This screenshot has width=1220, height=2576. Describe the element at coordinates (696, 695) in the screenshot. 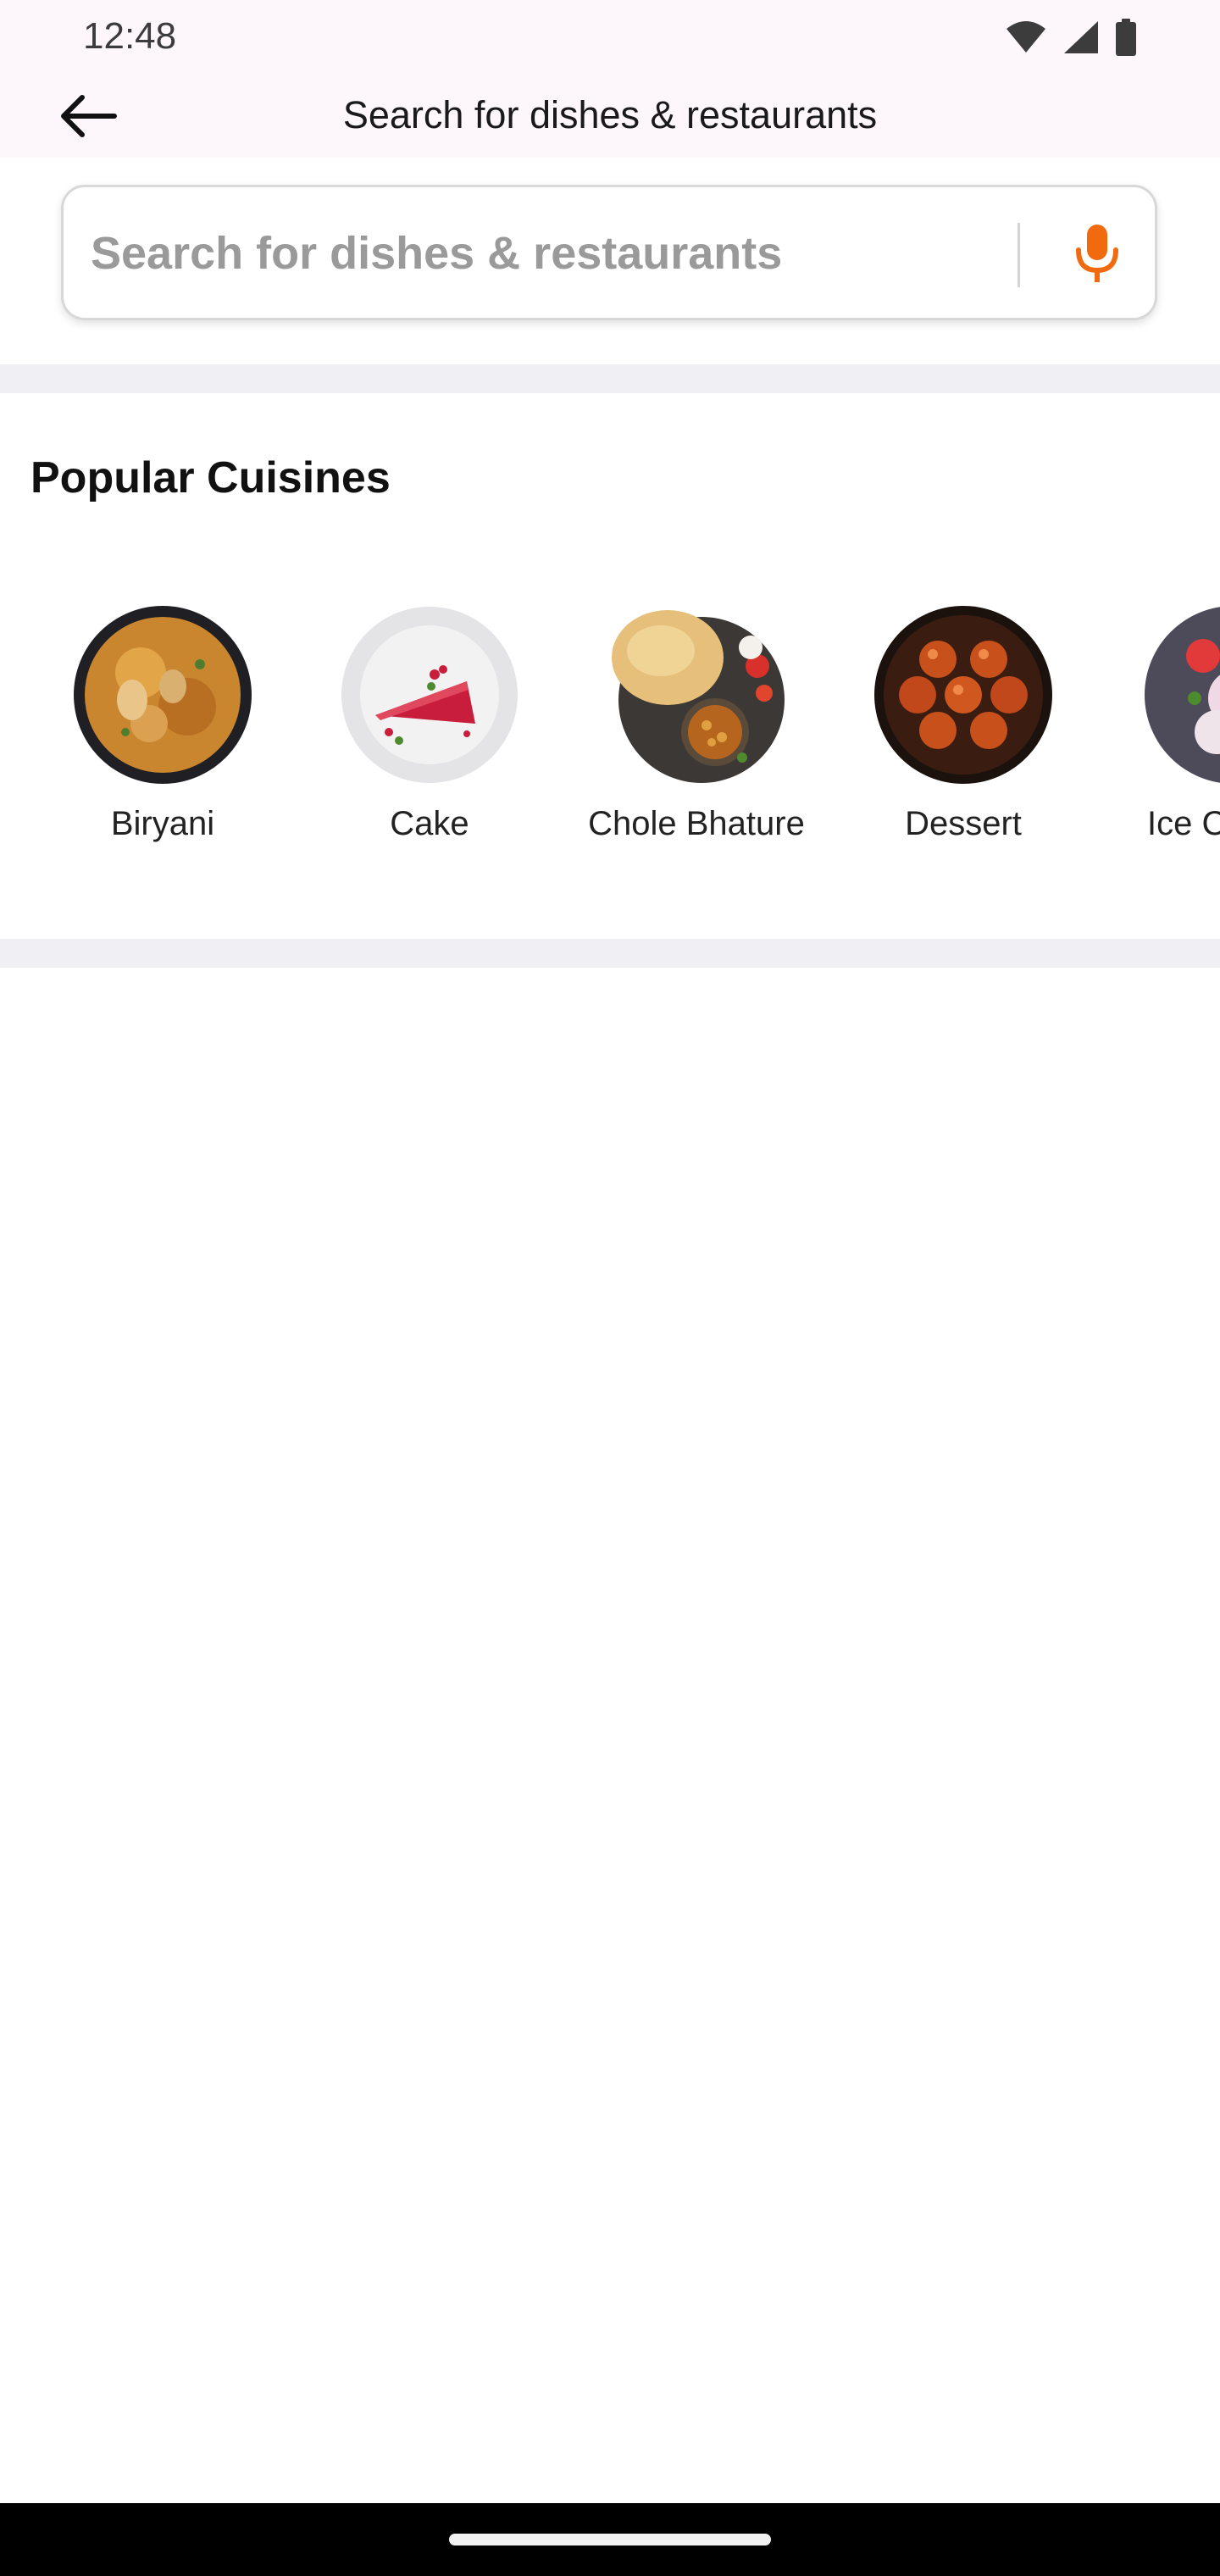

I see `chole-bhature-image` at that location.